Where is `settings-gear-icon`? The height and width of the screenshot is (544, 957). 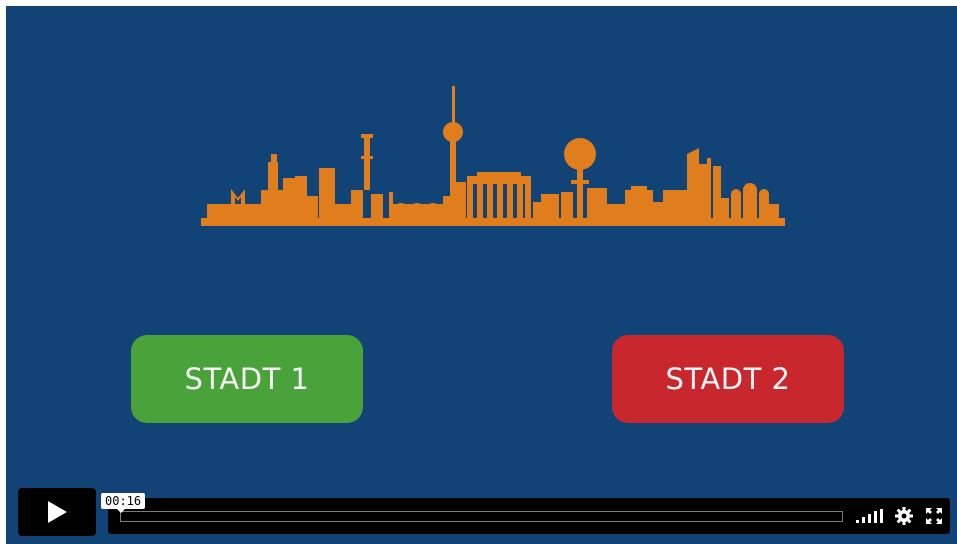
settings-gear-icon is located at coordinates (904, 516).